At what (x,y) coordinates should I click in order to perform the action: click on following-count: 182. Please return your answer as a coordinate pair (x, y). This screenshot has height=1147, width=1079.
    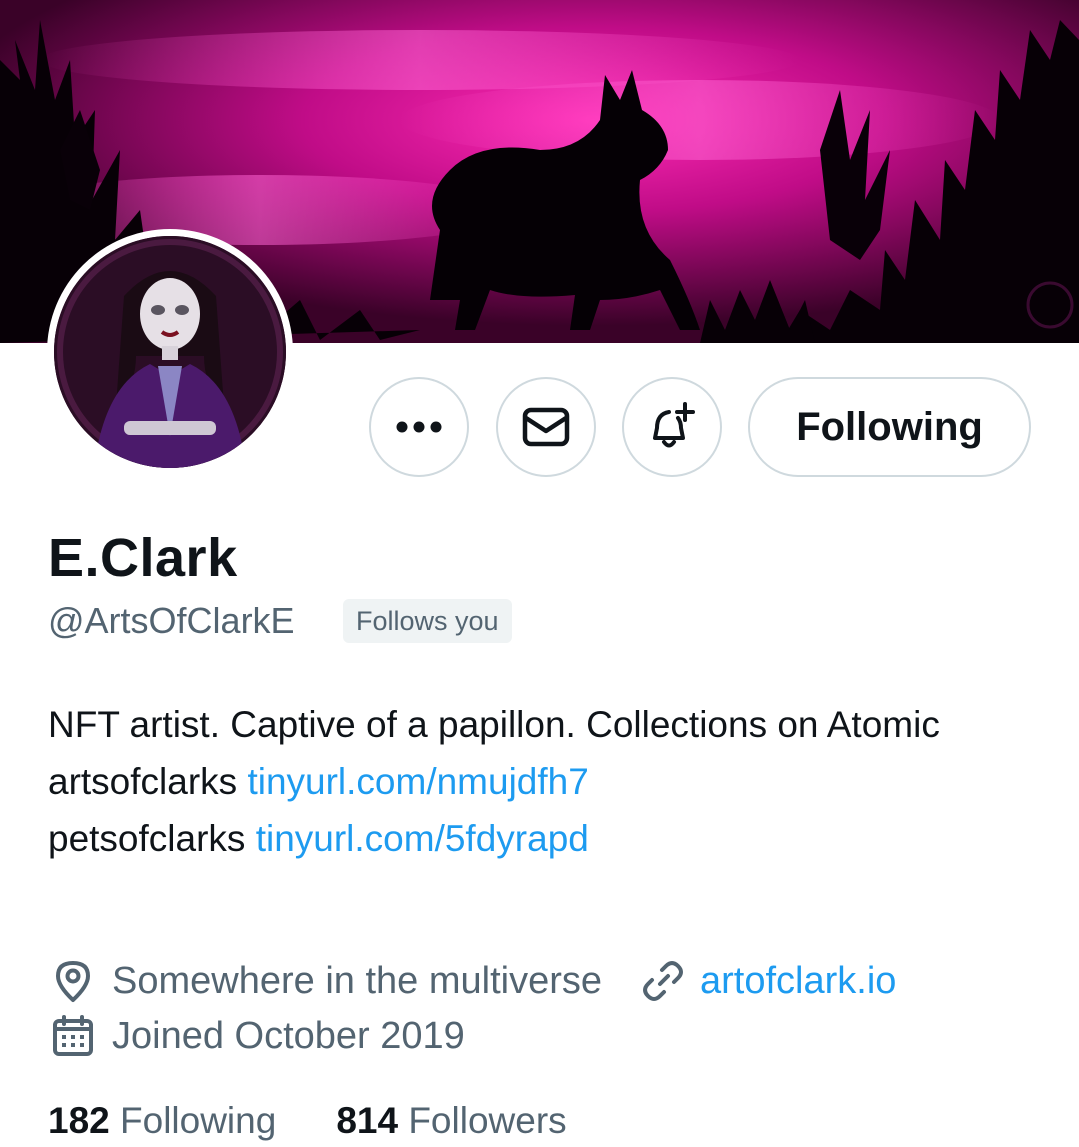
    Looking at the image, I should click on (79, 1120).